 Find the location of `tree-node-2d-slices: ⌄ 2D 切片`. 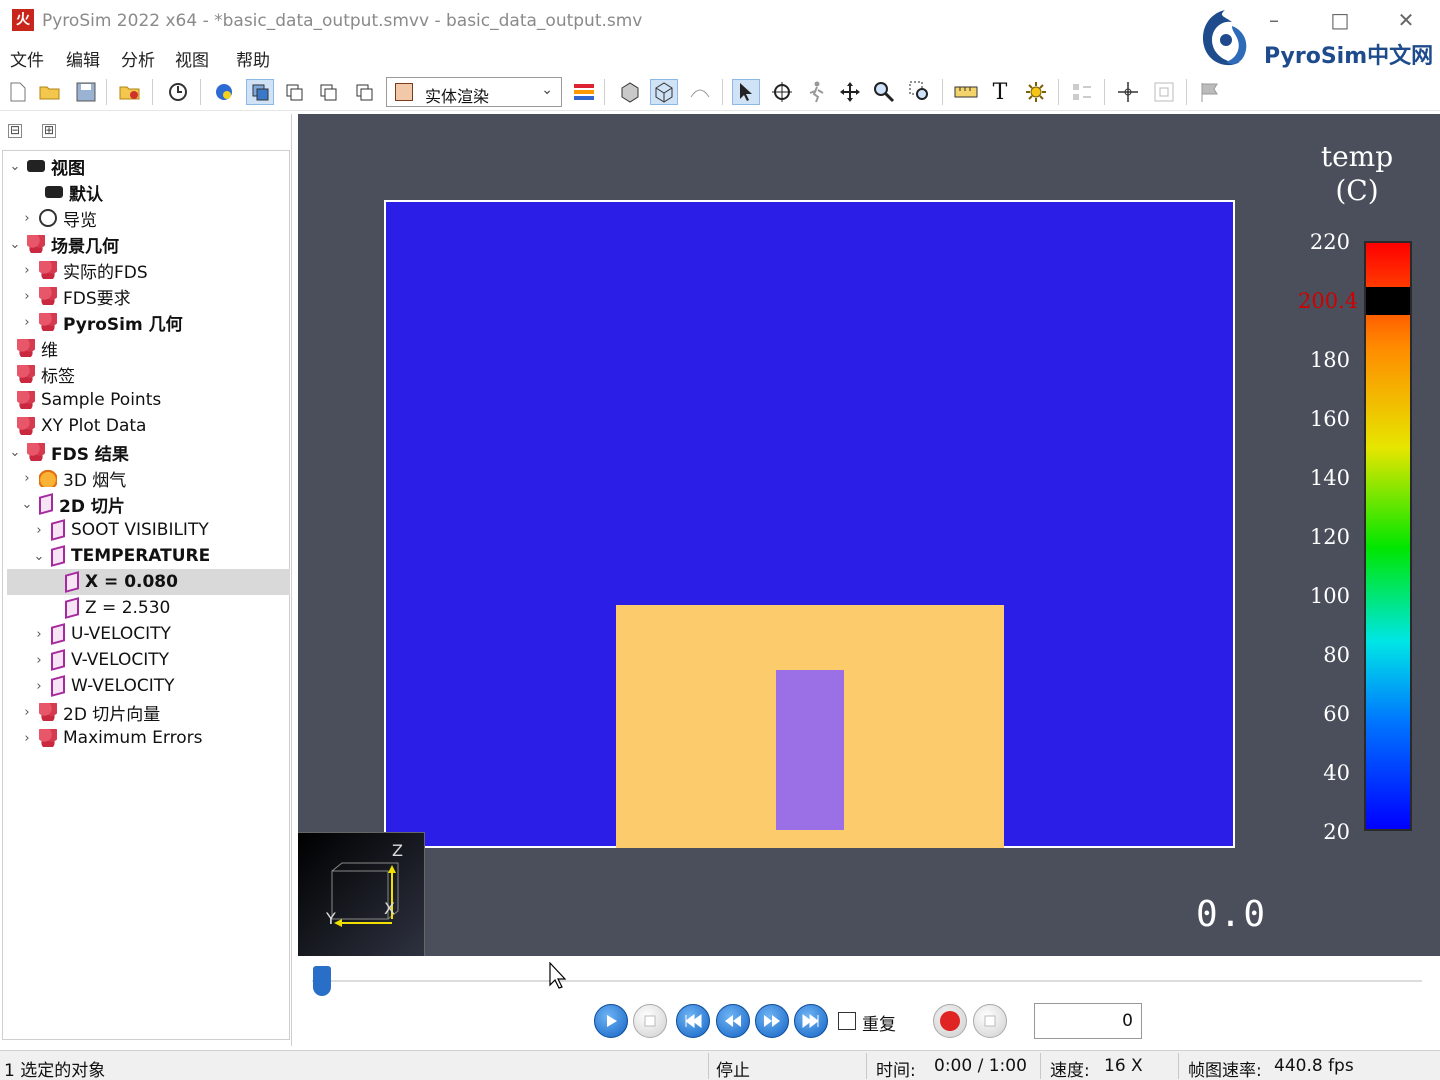

tree-node-2d-slices: ⌄ 2D 切片 is located at coordinates (72, 504).